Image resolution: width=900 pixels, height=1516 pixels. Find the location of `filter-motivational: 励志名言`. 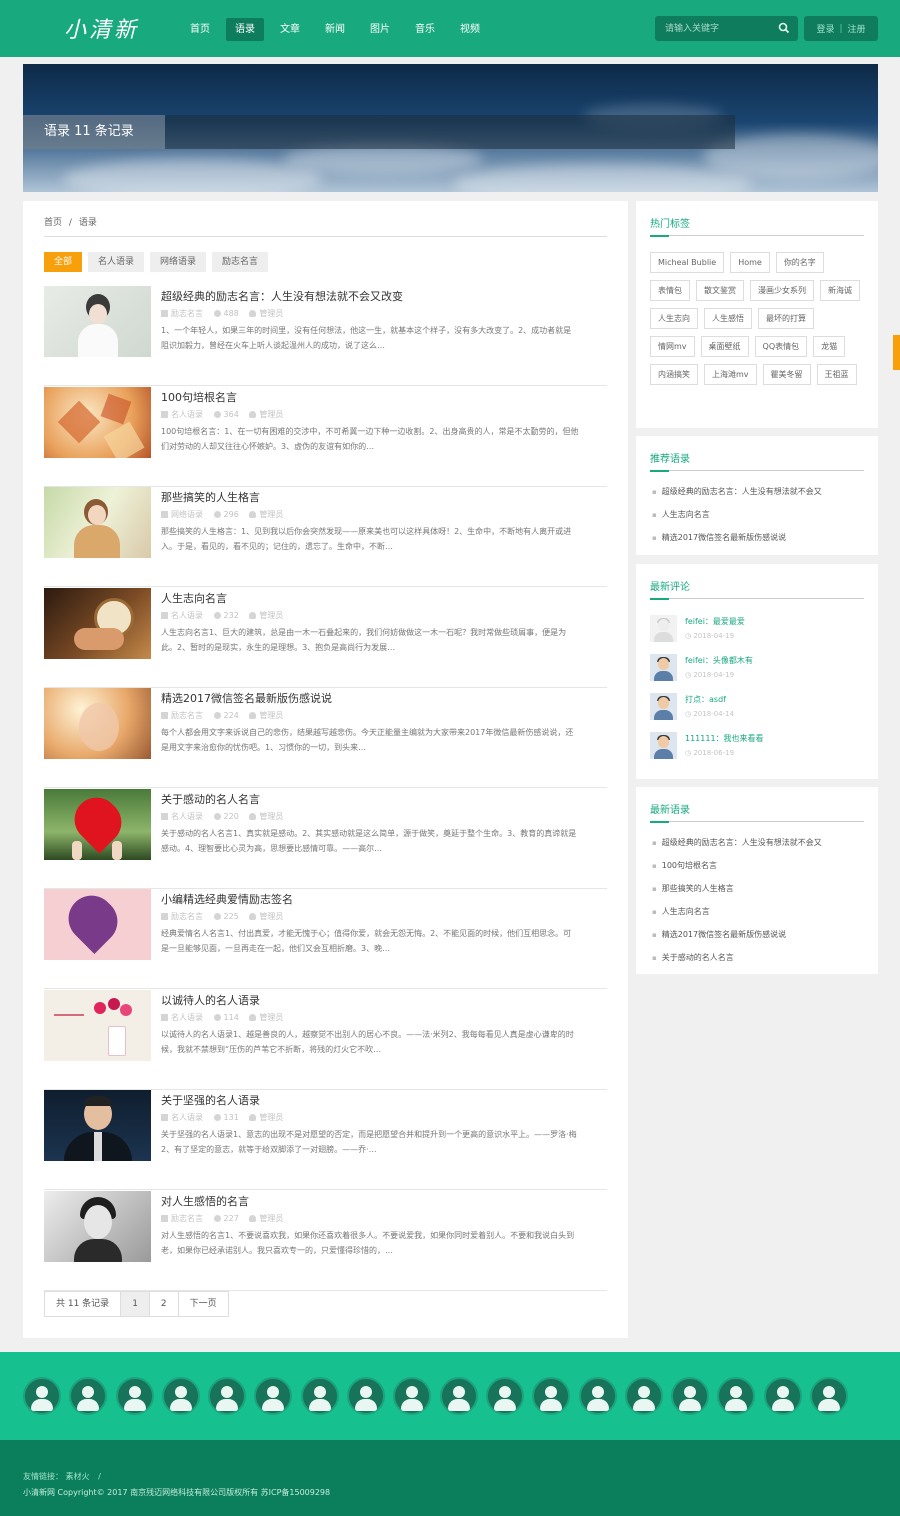

filter-motivational: 励志名言 is located at coordinates (240, 262).